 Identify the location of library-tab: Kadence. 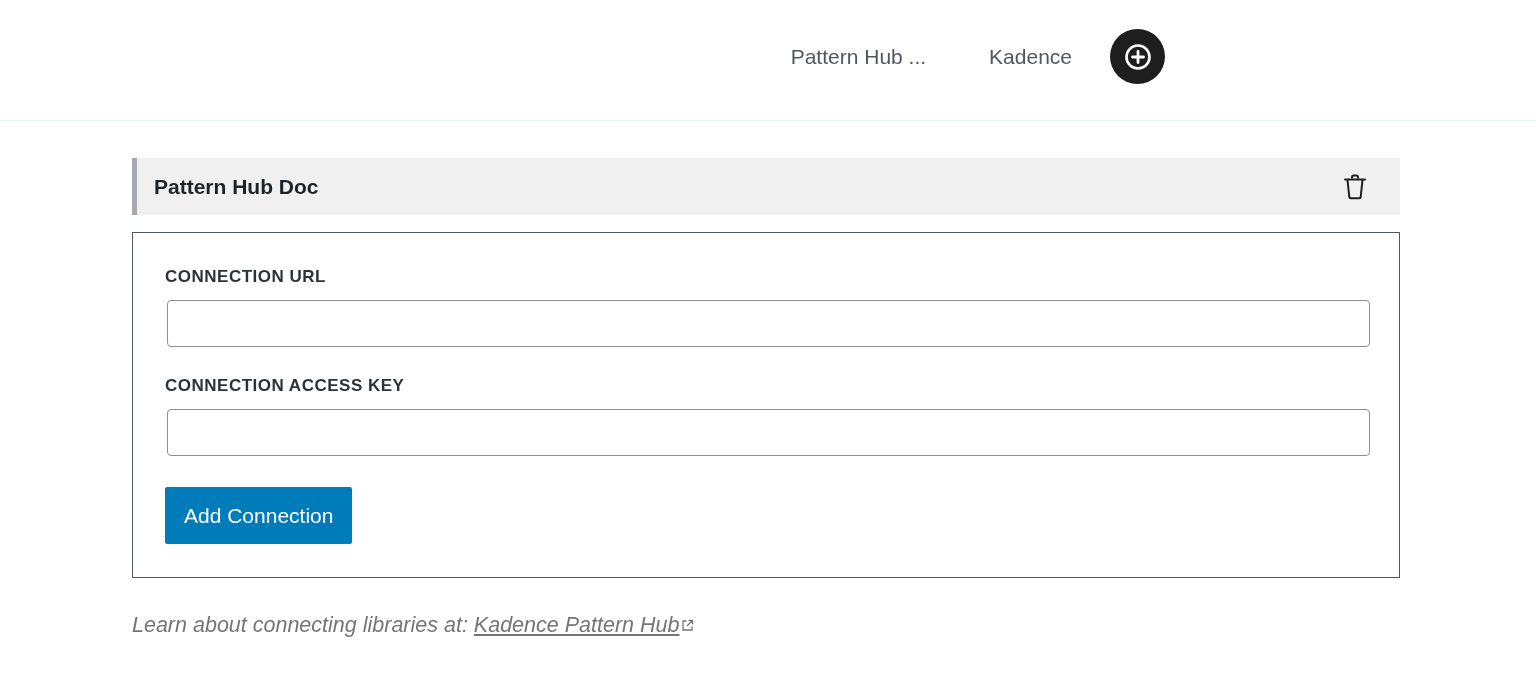
(1030, 56).